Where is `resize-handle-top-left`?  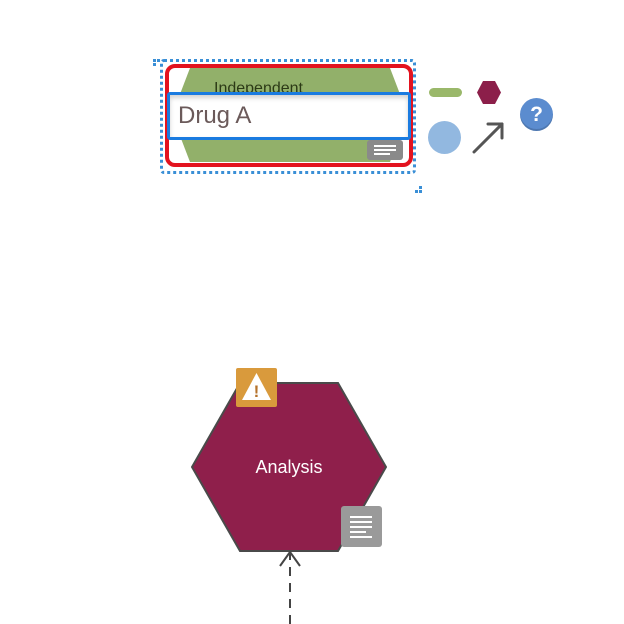 resize-handle-top-left is located at coordinates (157, 63).